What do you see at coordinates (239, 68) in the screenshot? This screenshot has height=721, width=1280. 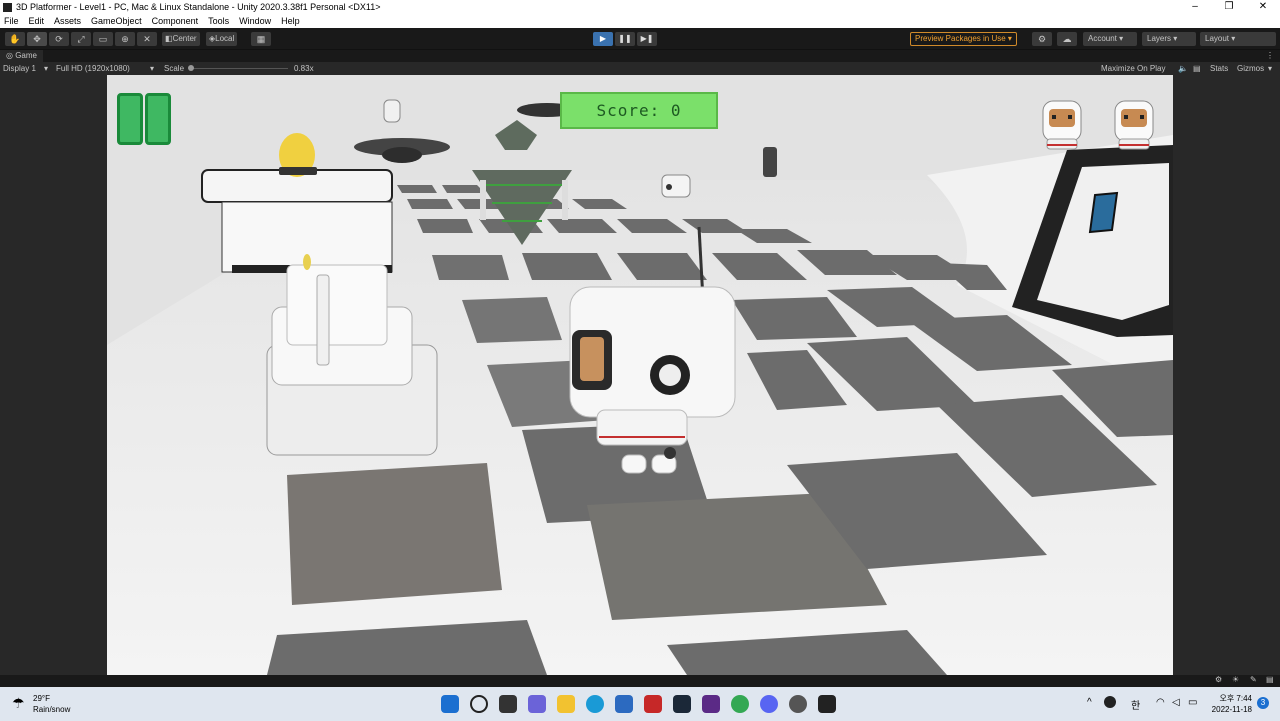 I see `scale-slider-track` at bounding box center [239, 68].